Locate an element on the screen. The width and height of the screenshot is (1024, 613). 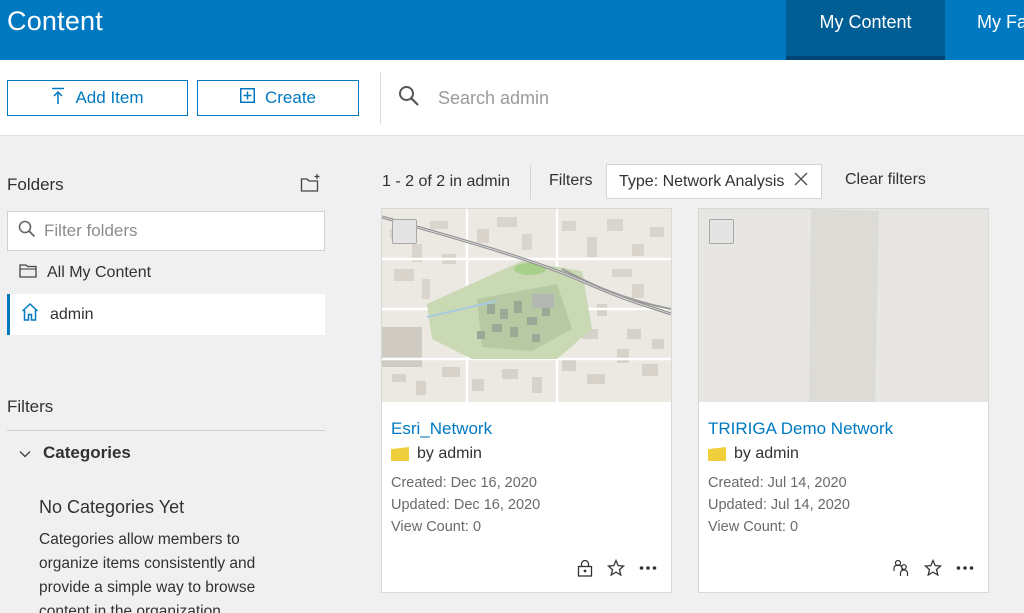
item-title-link: Esri_Network is located at coordinates (441, 429).